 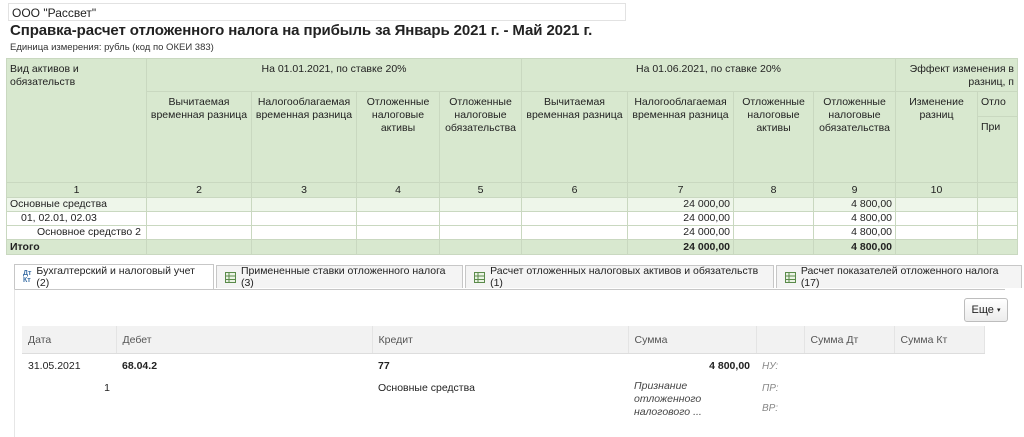 I want to click on header-taxable-end: Налогооблагаемая временная разница, so click(x=680, y=137).